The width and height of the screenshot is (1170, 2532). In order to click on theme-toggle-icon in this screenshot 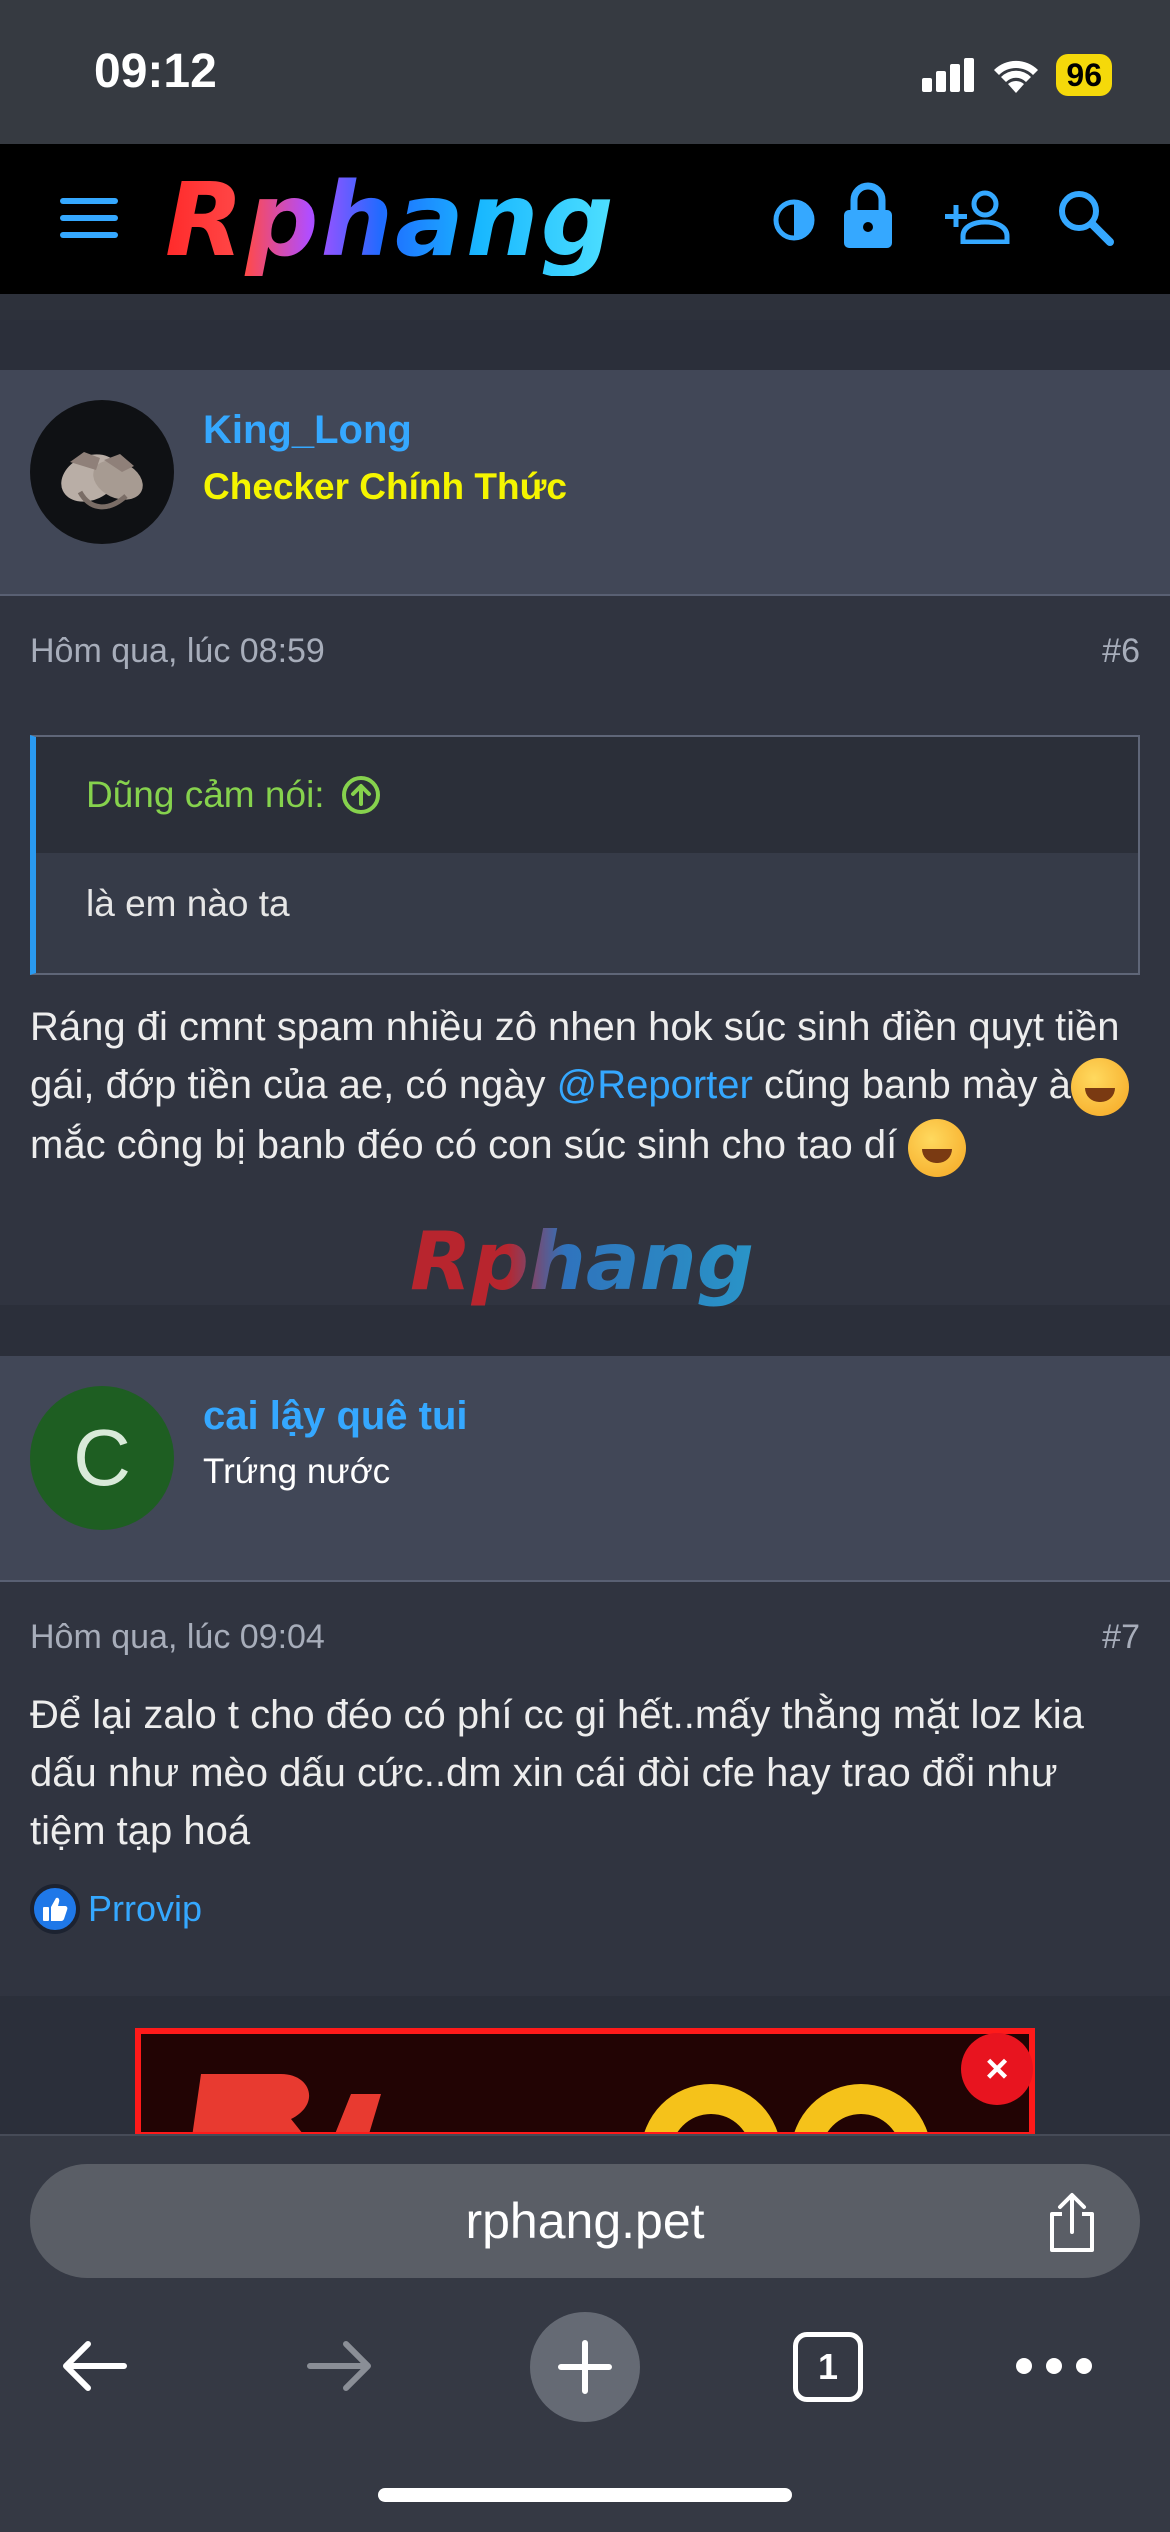, I will do `click(794, 220)`.